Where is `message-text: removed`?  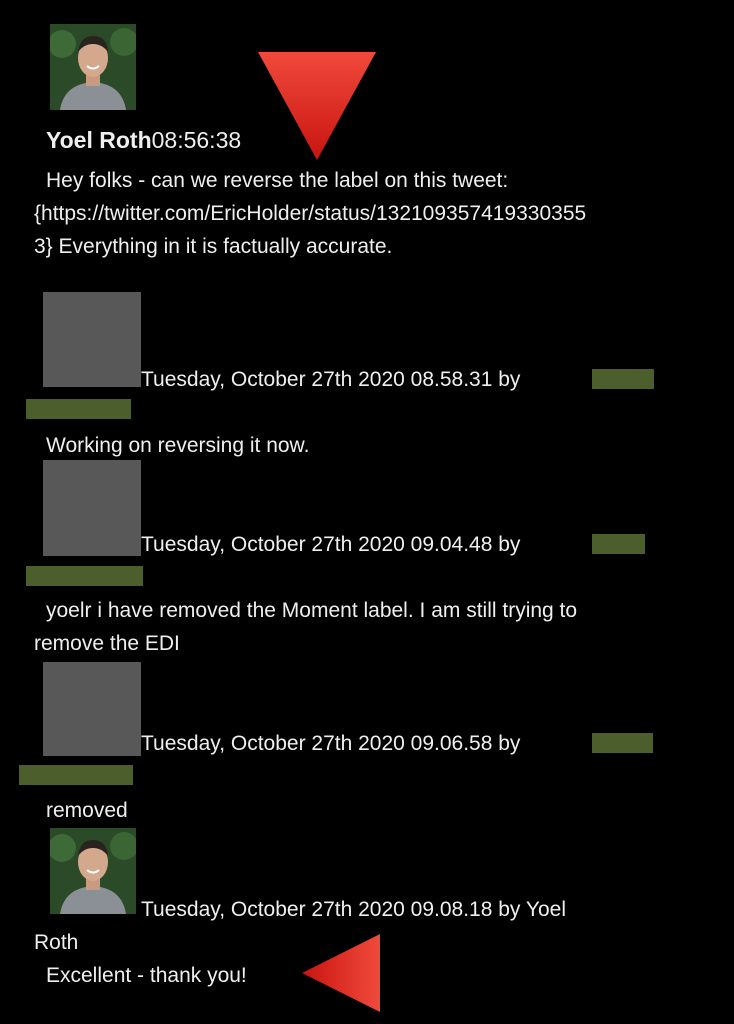 message-text: removed is located at coordinates (87, 810).